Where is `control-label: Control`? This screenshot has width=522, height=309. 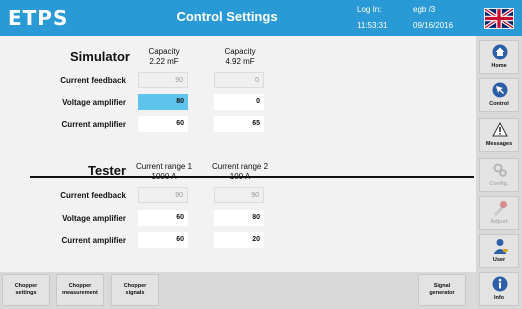 control-label: Control is located at coordinates (499, 104).